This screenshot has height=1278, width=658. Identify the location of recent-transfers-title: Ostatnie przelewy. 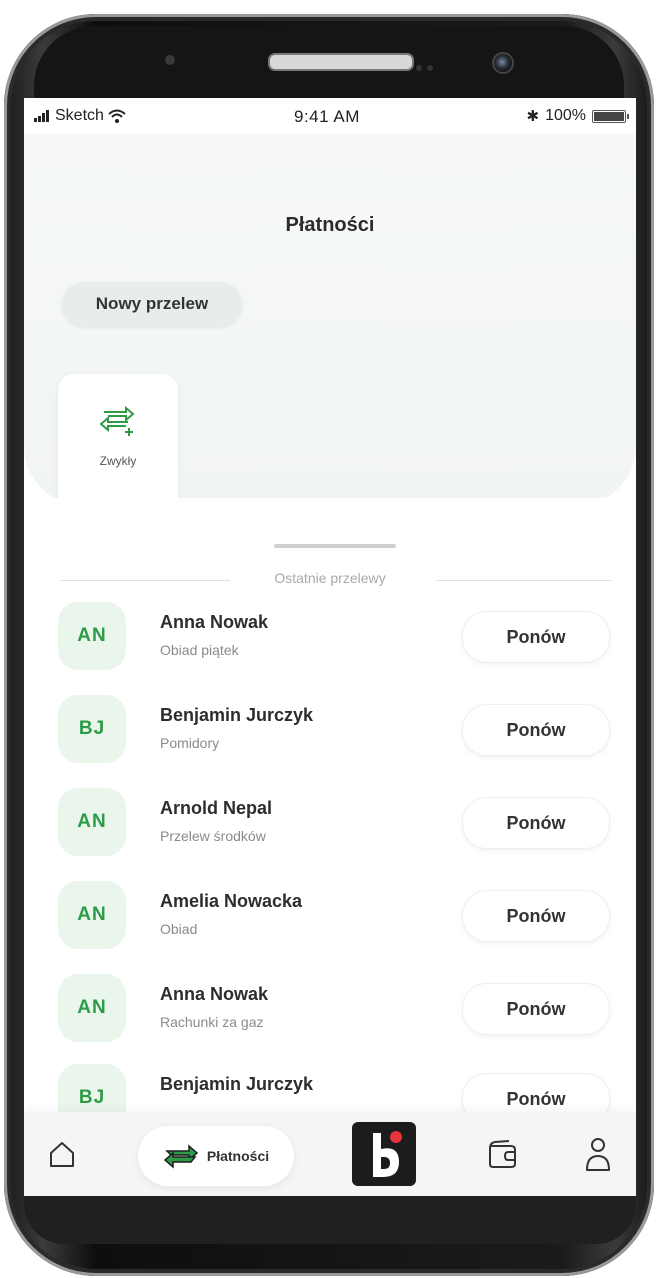
(330, 578).